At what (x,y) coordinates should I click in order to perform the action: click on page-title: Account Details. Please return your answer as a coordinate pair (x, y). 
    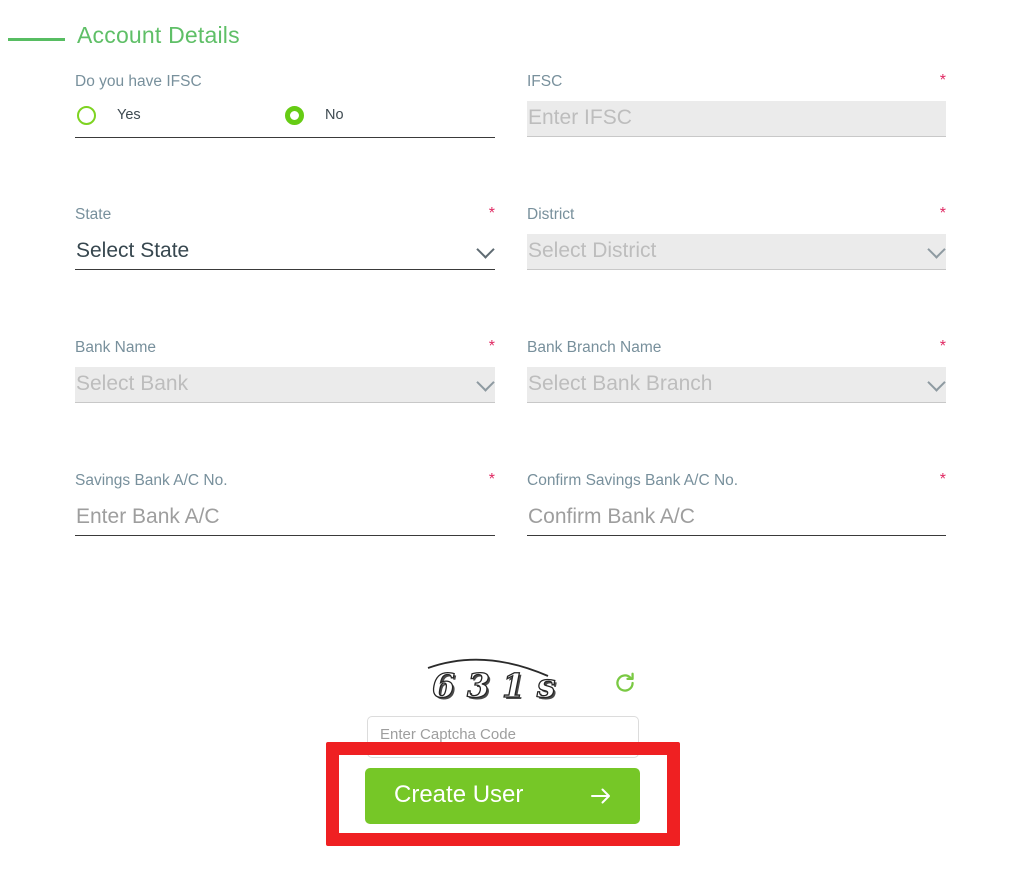
    Looking at the image, I should click on (158, 35).